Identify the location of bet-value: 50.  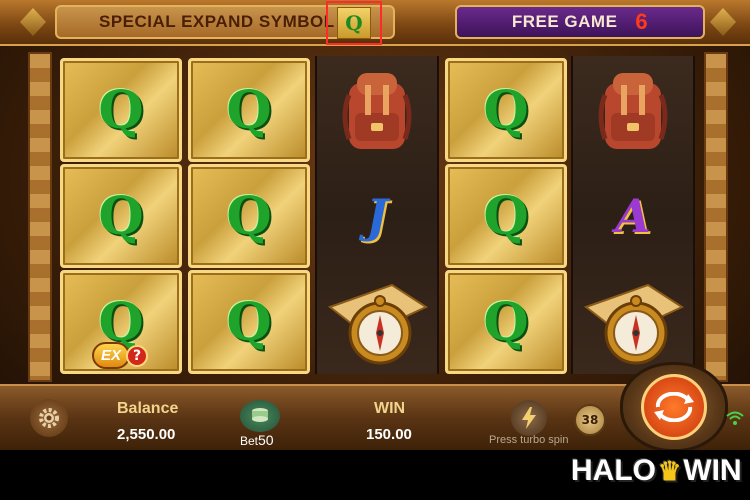
(266, 440).